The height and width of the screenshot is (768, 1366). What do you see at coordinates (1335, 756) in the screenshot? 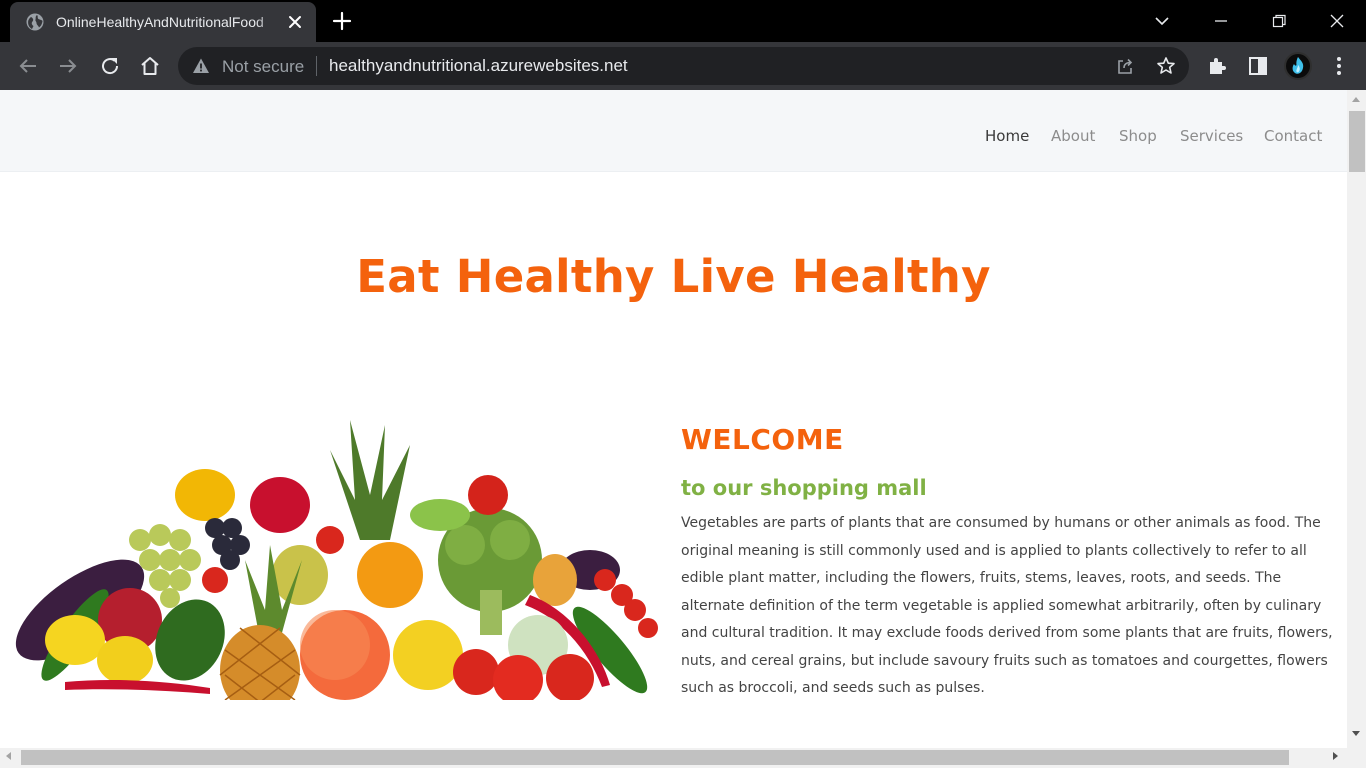
I see `scroll-right-arrow-icon` at bounding box center [1335, 756].